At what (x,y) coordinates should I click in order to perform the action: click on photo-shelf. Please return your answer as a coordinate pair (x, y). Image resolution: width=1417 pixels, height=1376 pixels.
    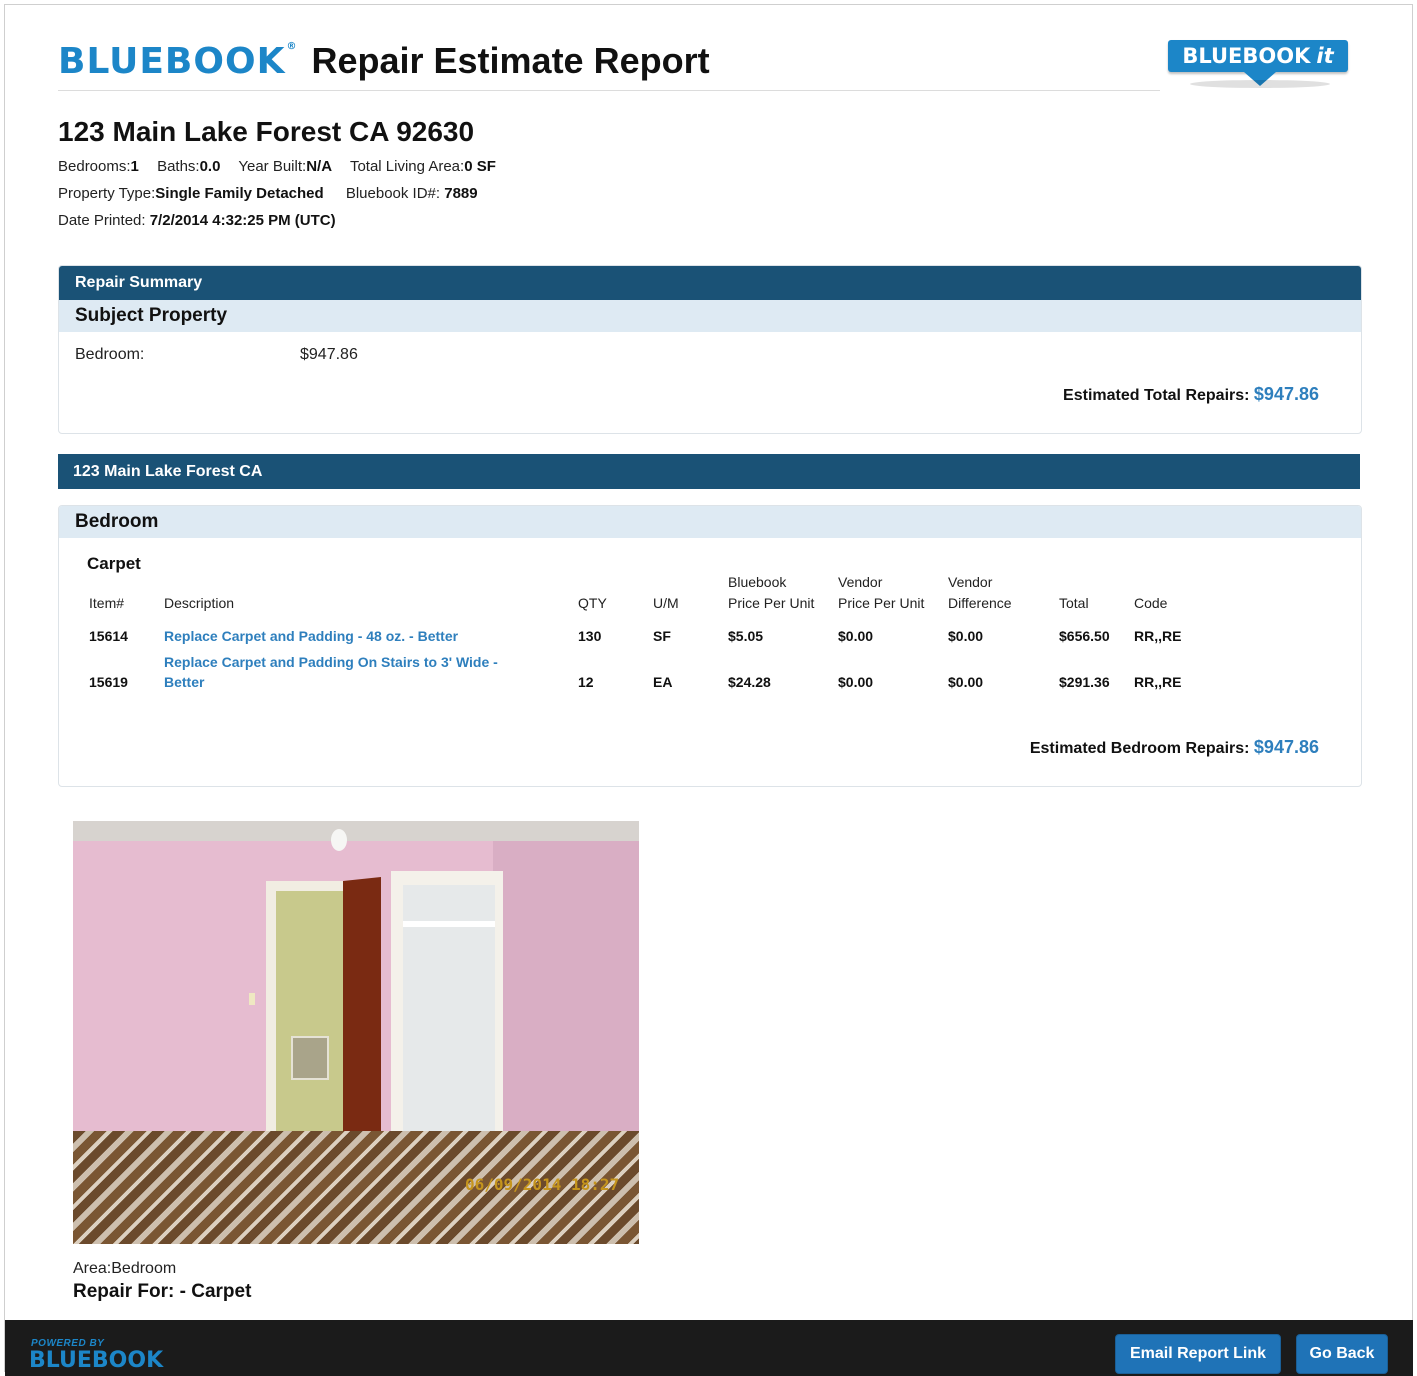
    Looking at the image, I should click on (449, 924).